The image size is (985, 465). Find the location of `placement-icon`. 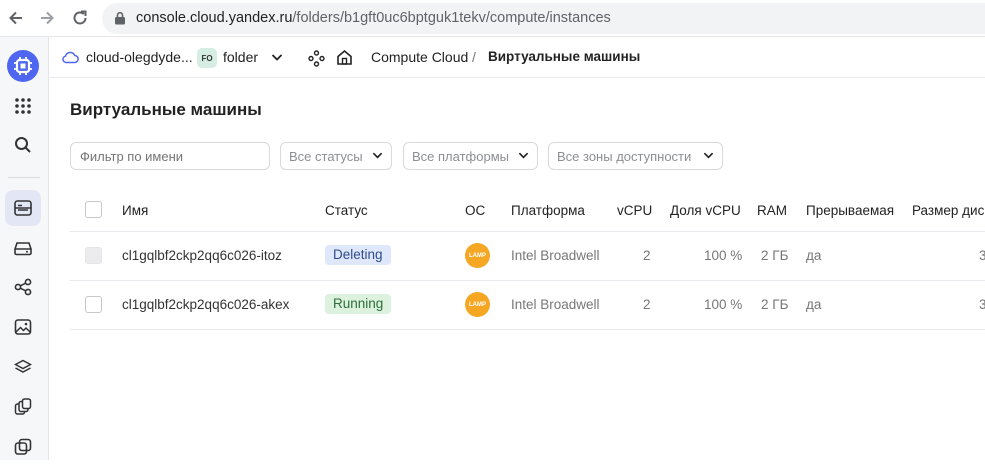

placement-icon is located at coordinates (23, 446).